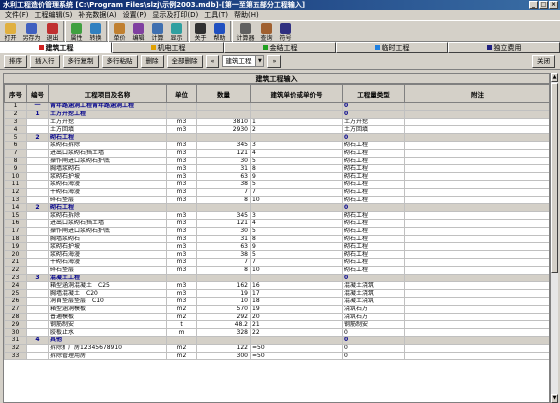  Describe the element at coordinates (107, 169) in the screenshot. I see `row-name: 胸墙浆砌石` at that location.